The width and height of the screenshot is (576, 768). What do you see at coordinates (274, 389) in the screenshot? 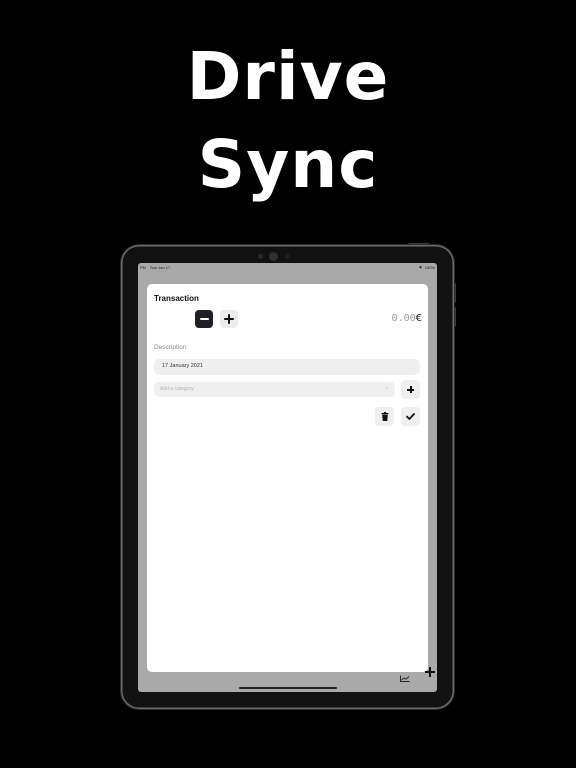
I see `category-select: Add a category ⌄` at bounding box center [274, 389].